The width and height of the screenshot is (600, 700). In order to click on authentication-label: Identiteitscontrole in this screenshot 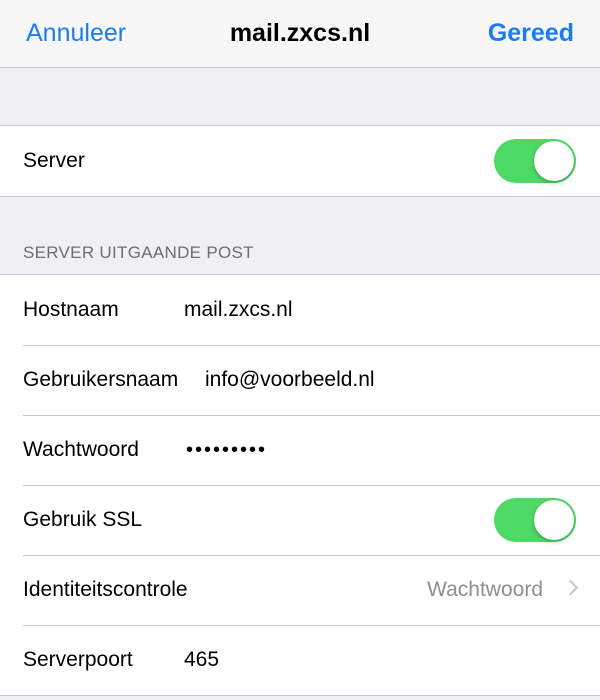, I will do `click(105, 589)`.